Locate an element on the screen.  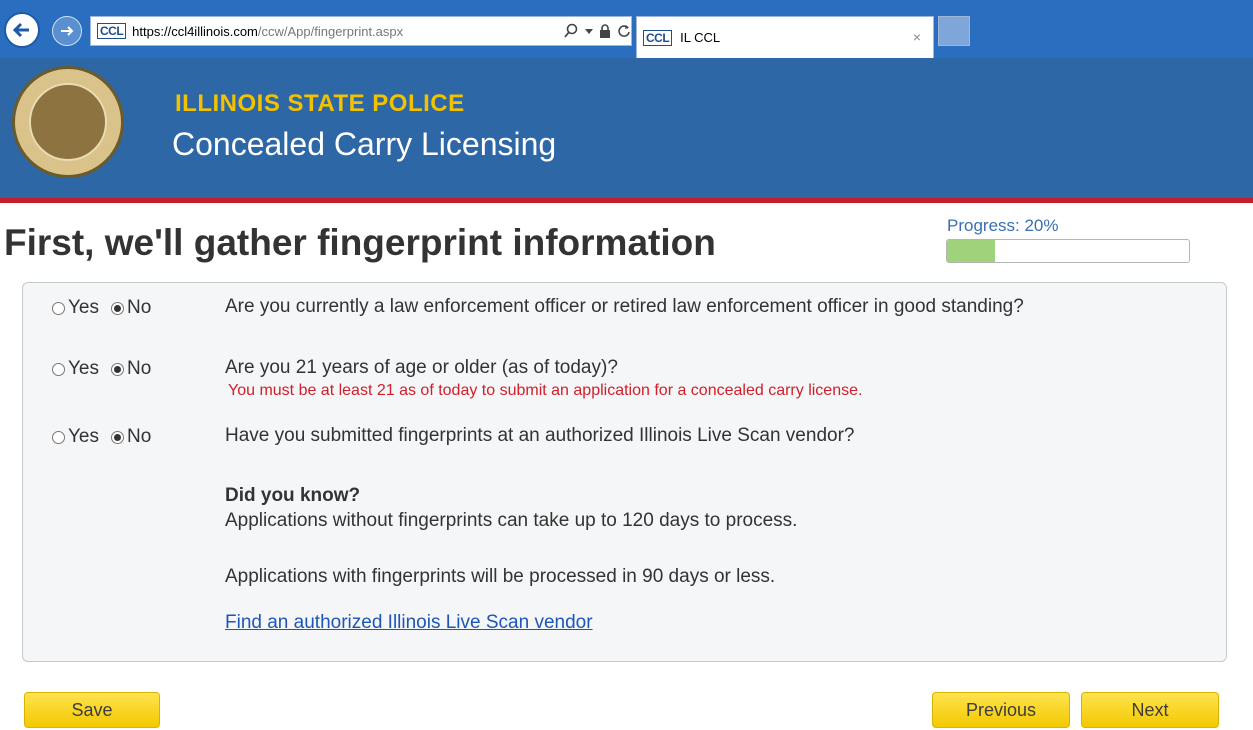
browser-tab: CCL IL CCL × is located at coordinates (785, 37).